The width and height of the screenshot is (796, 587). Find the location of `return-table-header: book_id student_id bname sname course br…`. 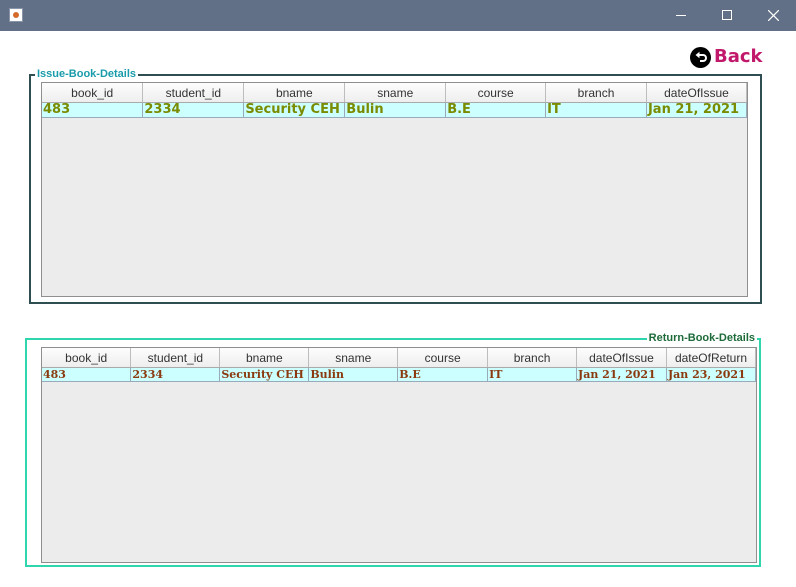

return-table-header: book_id student_id bname sname course br… is located at coordinates (399, 358).